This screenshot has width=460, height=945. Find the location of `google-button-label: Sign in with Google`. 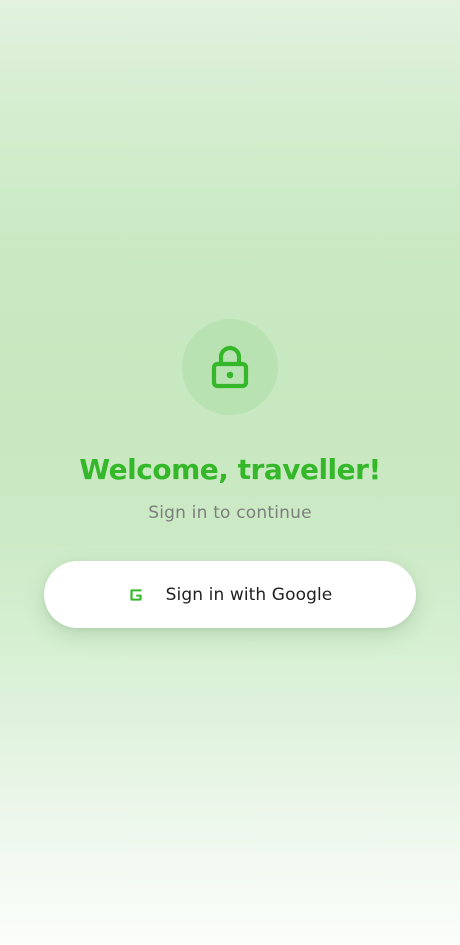

google-button-label: Sign in with Google is located at coordinates (249, 594).